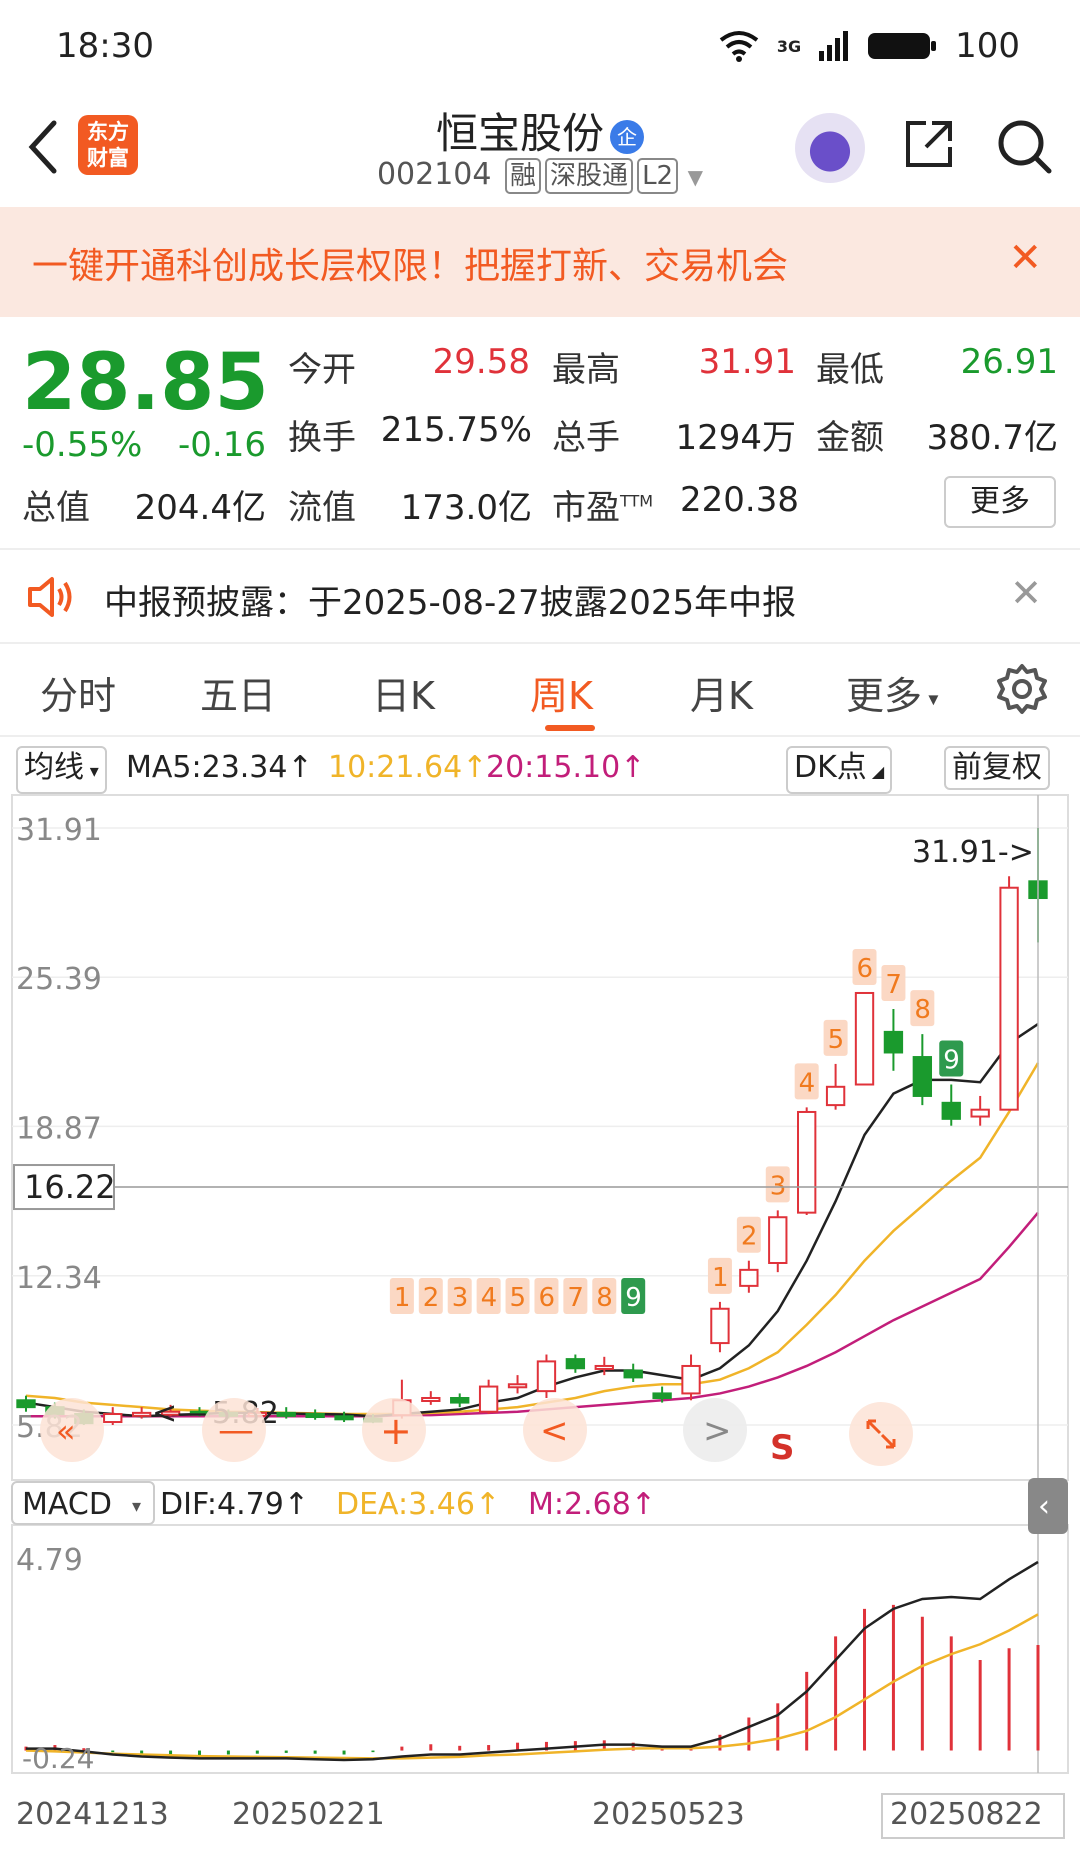  Describe the element at coordinates (602, 504) in the screenshot. I see `label-pe: 市盈TTM` at that location.